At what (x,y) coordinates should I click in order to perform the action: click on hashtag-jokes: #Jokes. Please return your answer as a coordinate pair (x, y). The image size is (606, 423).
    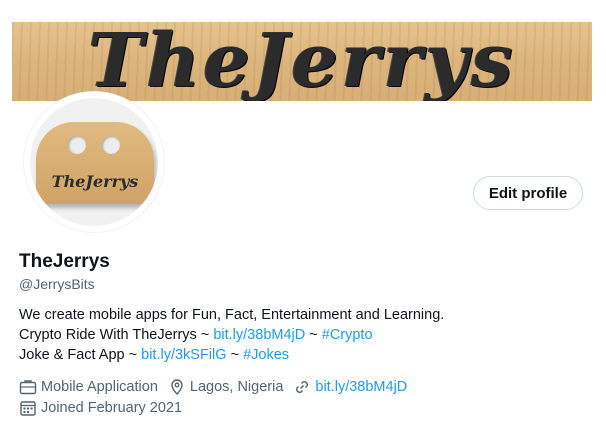
    Looking at the image, I should click on (266, 355).